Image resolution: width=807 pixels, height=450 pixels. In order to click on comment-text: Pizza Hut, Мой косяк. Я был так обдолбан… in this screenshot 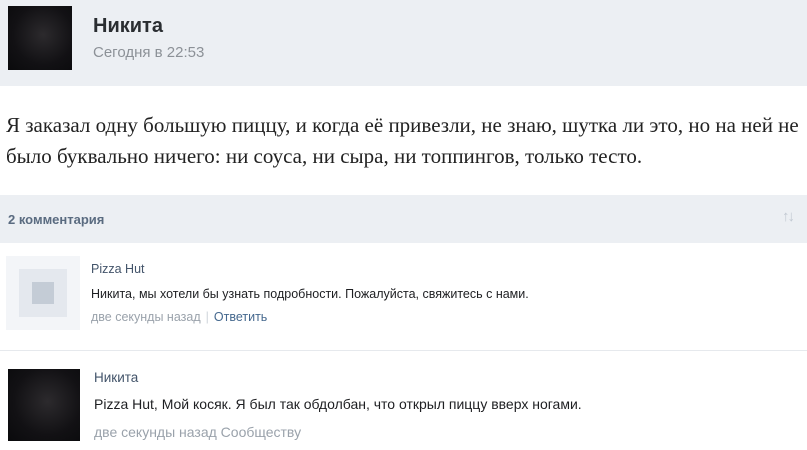, I will do `click(338, 404)`.